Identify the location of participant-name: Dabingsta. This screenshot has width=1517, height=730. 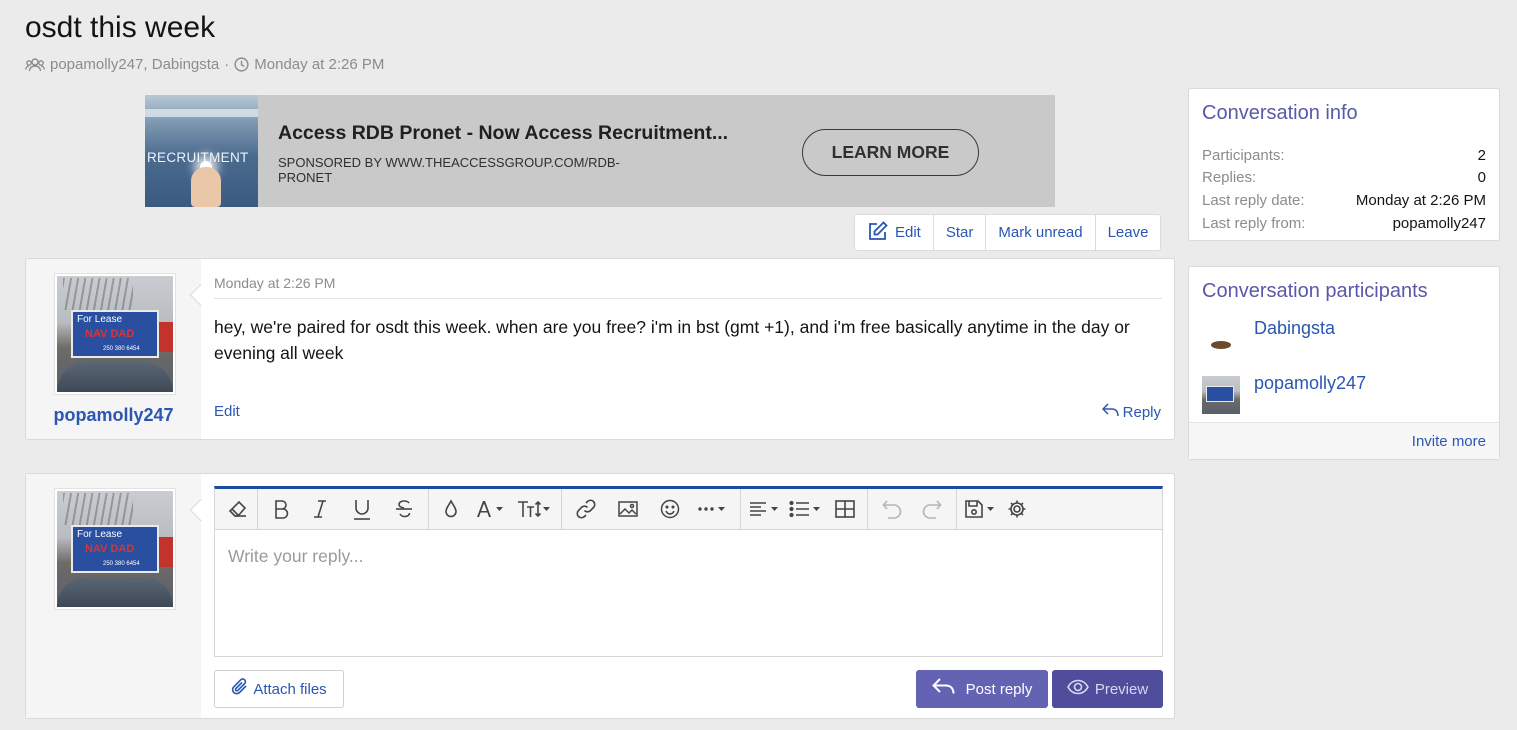
(1294, 328).